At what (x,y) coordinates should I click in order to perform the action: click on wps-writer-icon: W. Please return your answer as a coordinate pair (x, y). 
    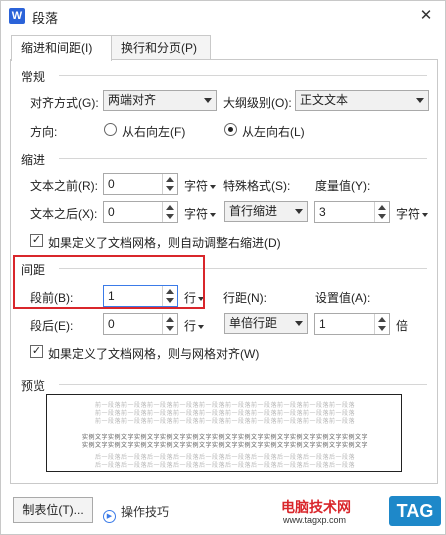
    Looking at the image, I should click on (17, 16).